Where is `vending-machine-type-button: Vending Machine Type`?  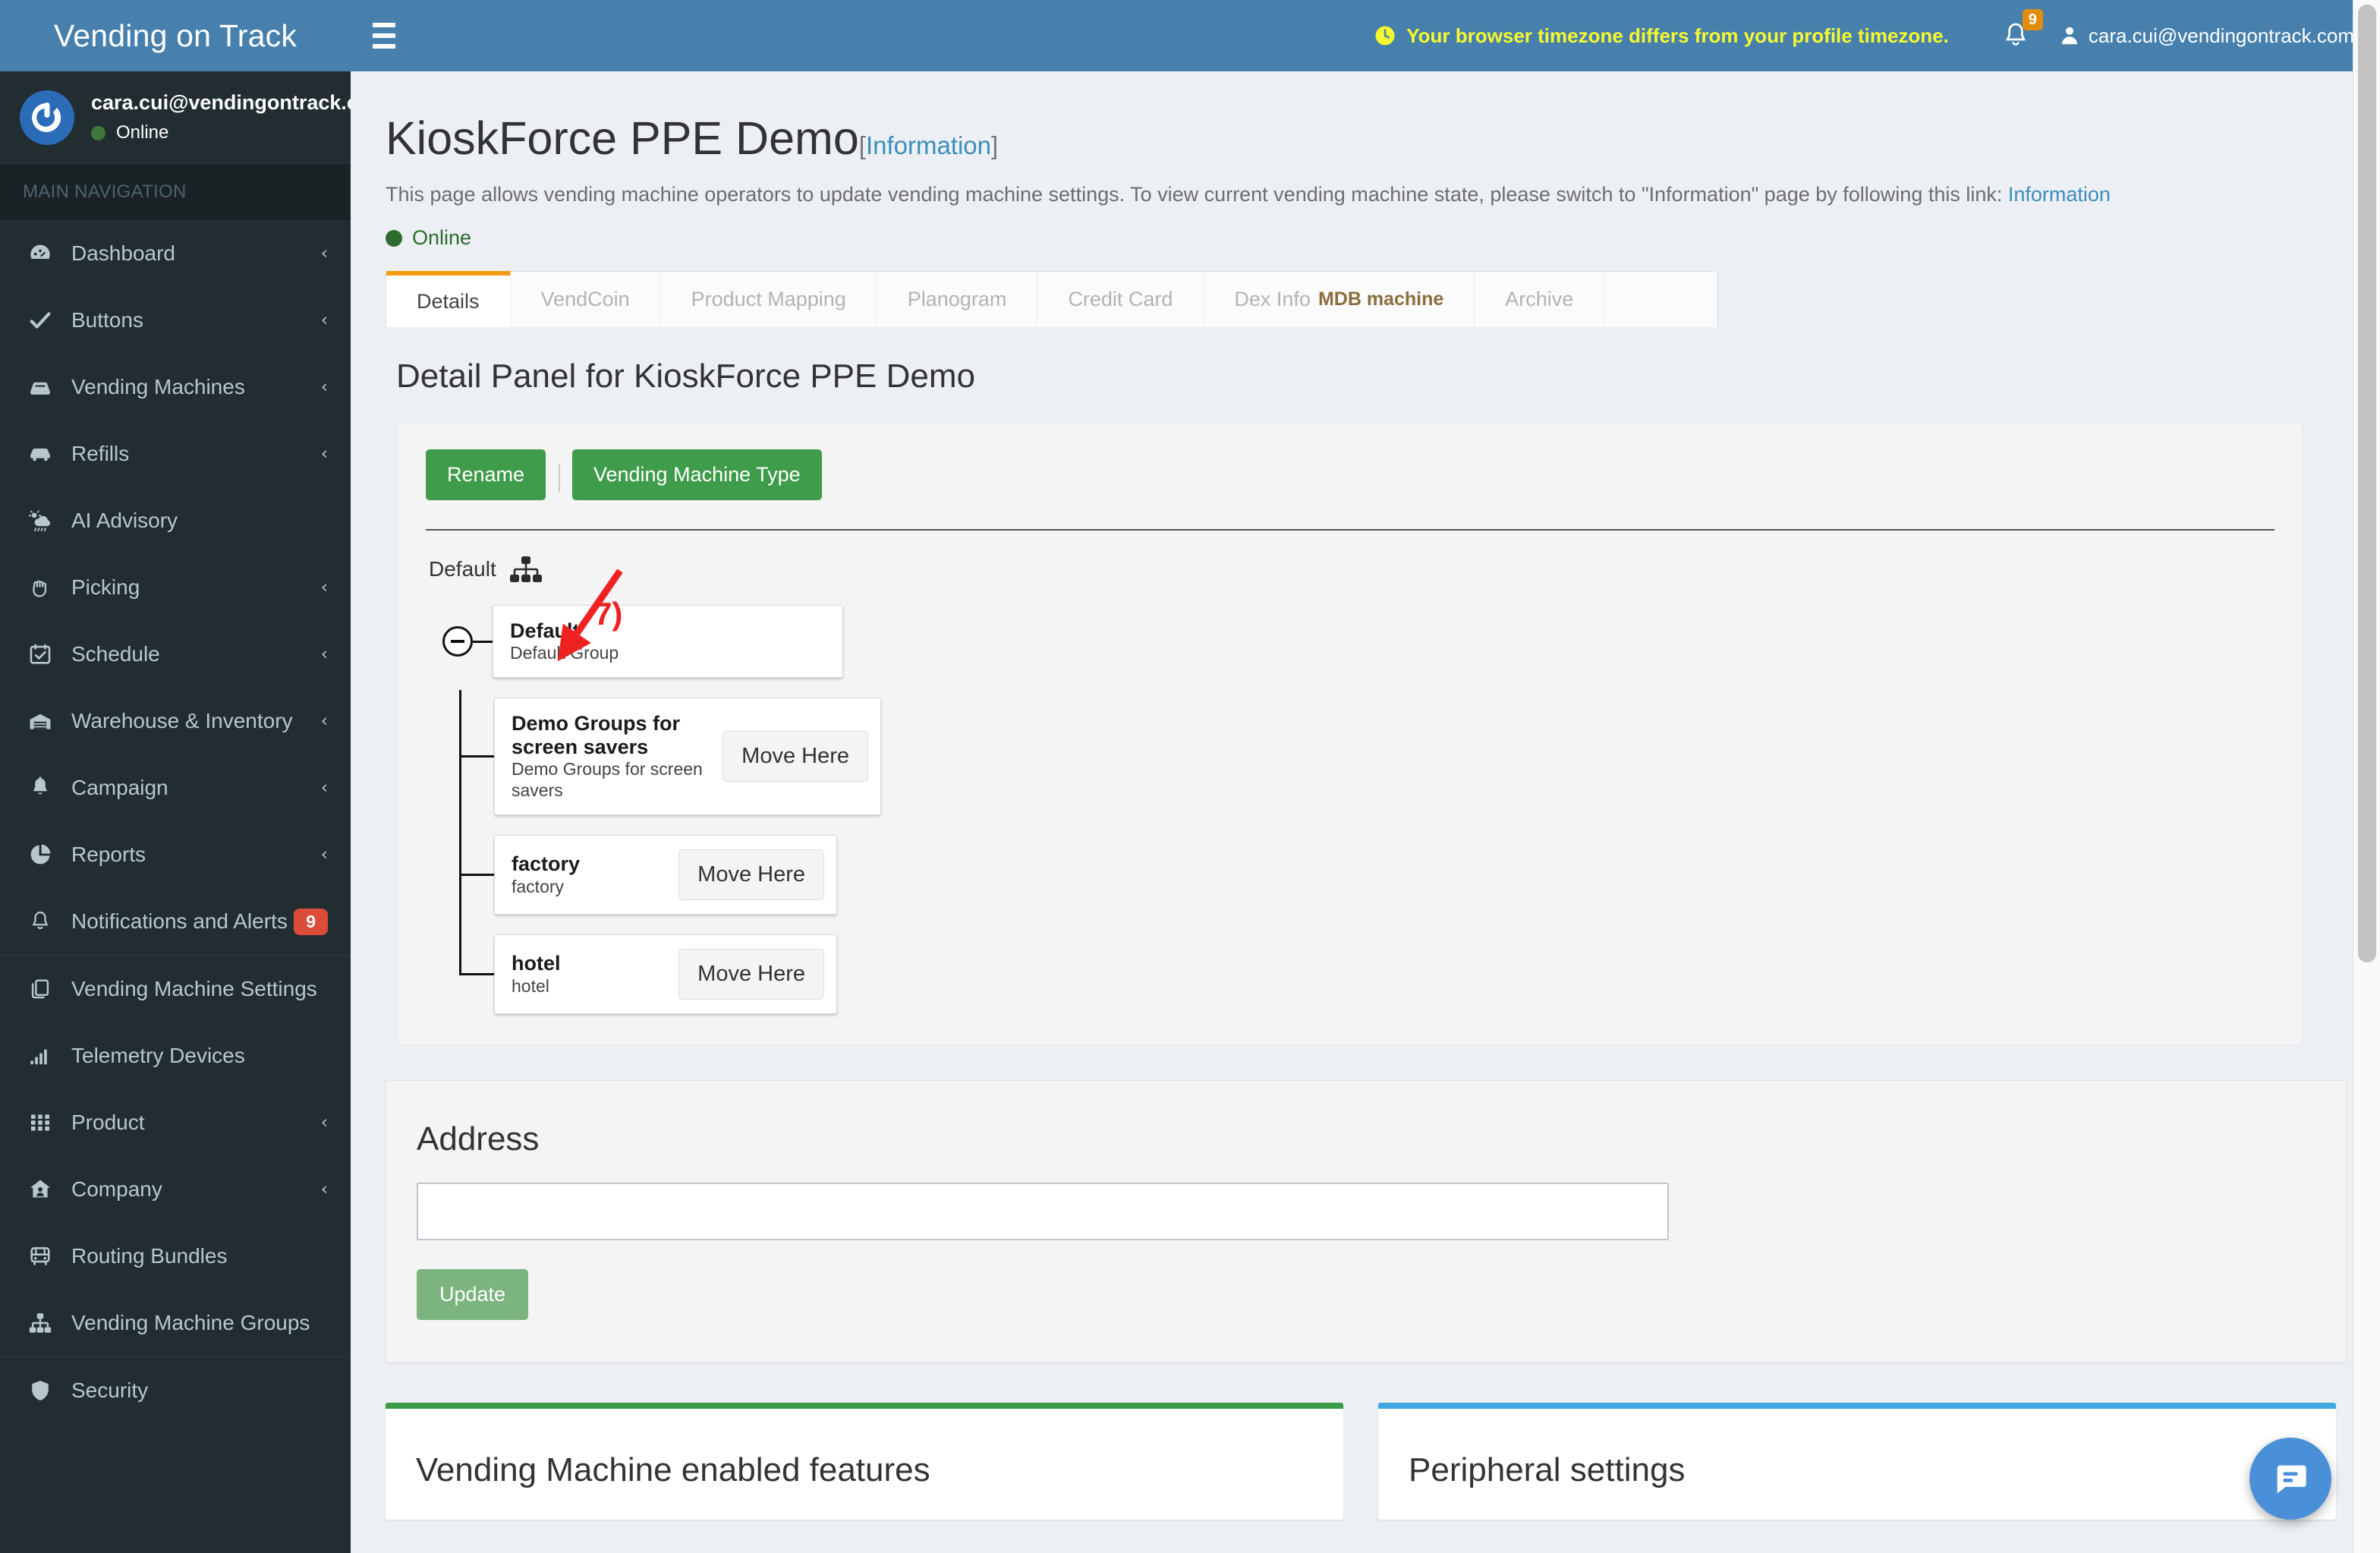 vending-machine-type-button: Vending Machine Type is located at coordinates (696, 474).